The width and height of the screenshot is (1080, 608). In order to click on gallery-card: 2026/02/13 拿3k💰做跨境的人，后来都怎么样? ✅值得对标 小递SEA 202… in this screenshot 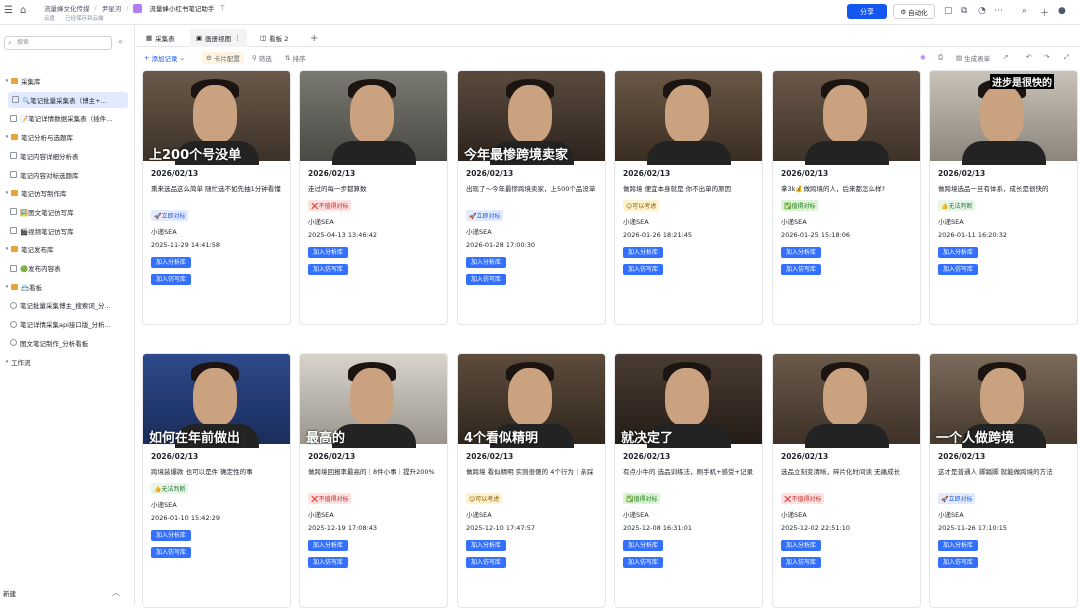, I will do `click(846, 197)`.